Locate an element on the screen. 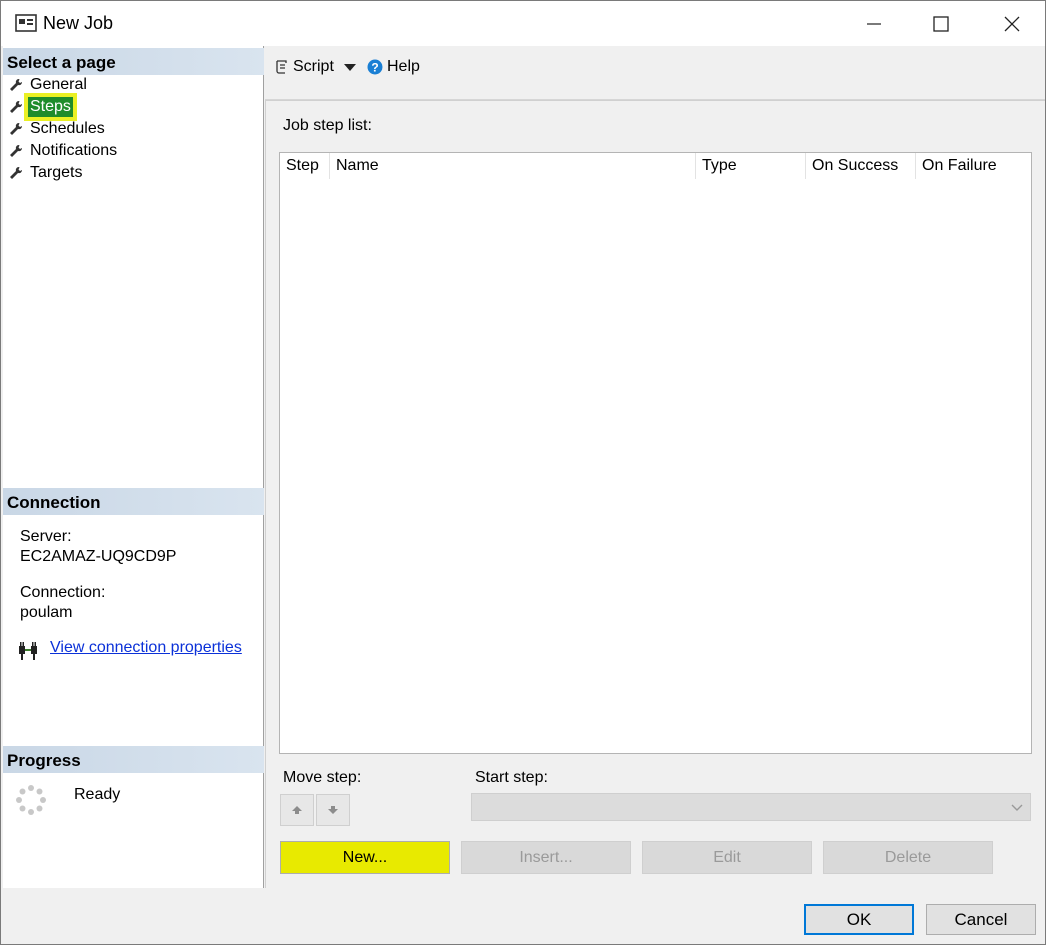  ok-button: OK is located at coordinates (859, 919).